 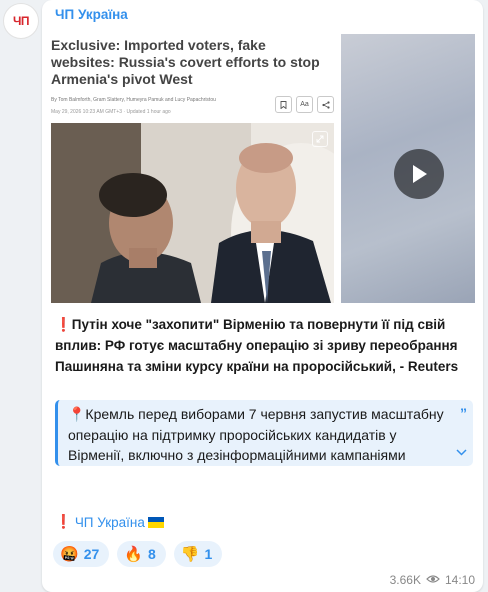 What do you see at coordinates (151, 554) in the screenshot?
I see `reaction-count: 8` at bounding box center [151, 554].